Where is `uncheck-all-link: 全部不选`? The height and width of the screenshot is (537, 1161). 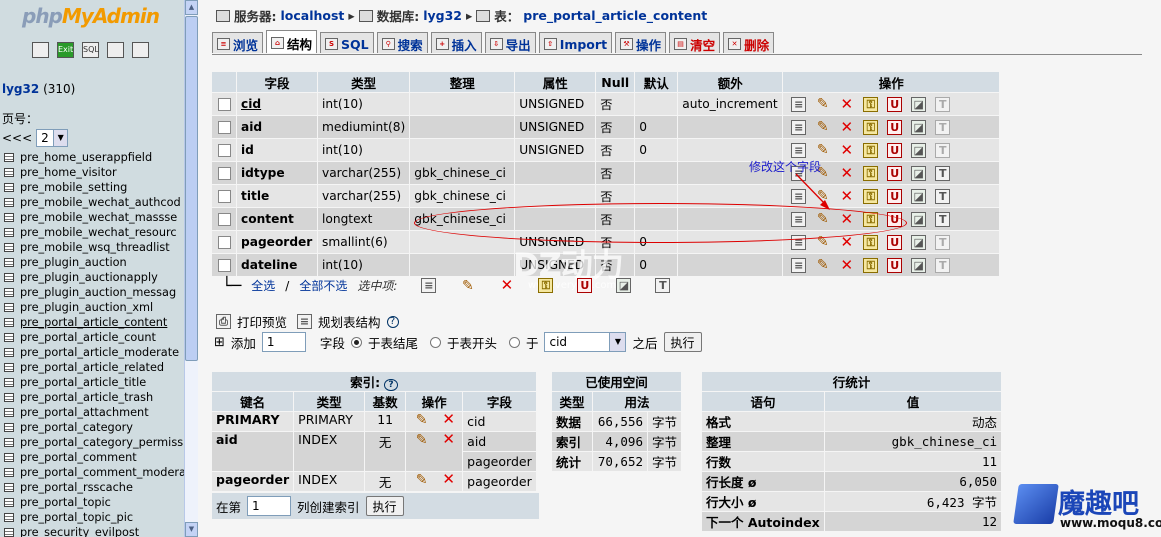 uncheck-all-link: 全部不选 is located at coordinates (323, 285).